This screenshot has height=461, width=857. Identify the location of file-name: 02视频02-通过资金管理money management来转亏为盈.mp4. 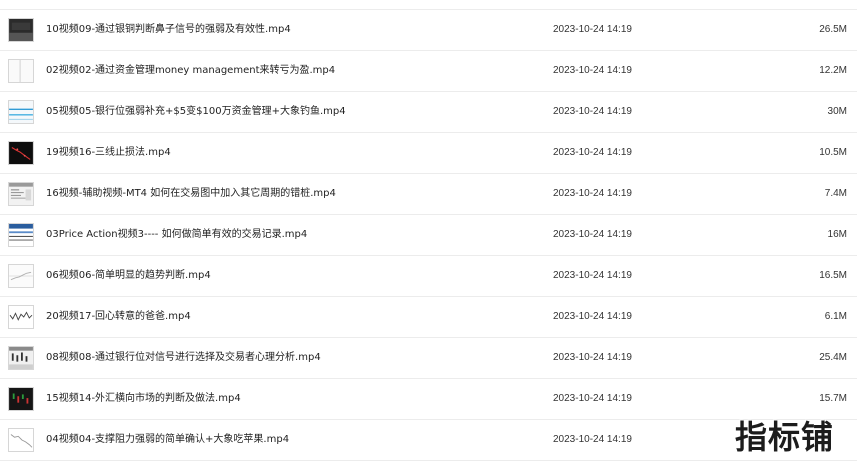
(190, 71).